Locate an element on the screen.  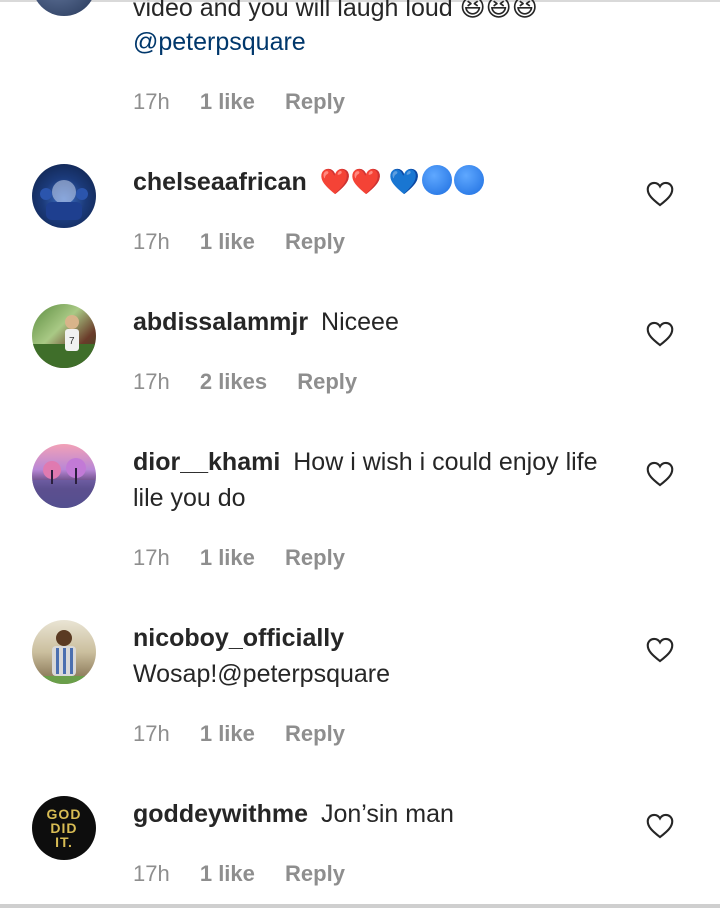
username: chelseaafrican is located at coordinates (220, 182).